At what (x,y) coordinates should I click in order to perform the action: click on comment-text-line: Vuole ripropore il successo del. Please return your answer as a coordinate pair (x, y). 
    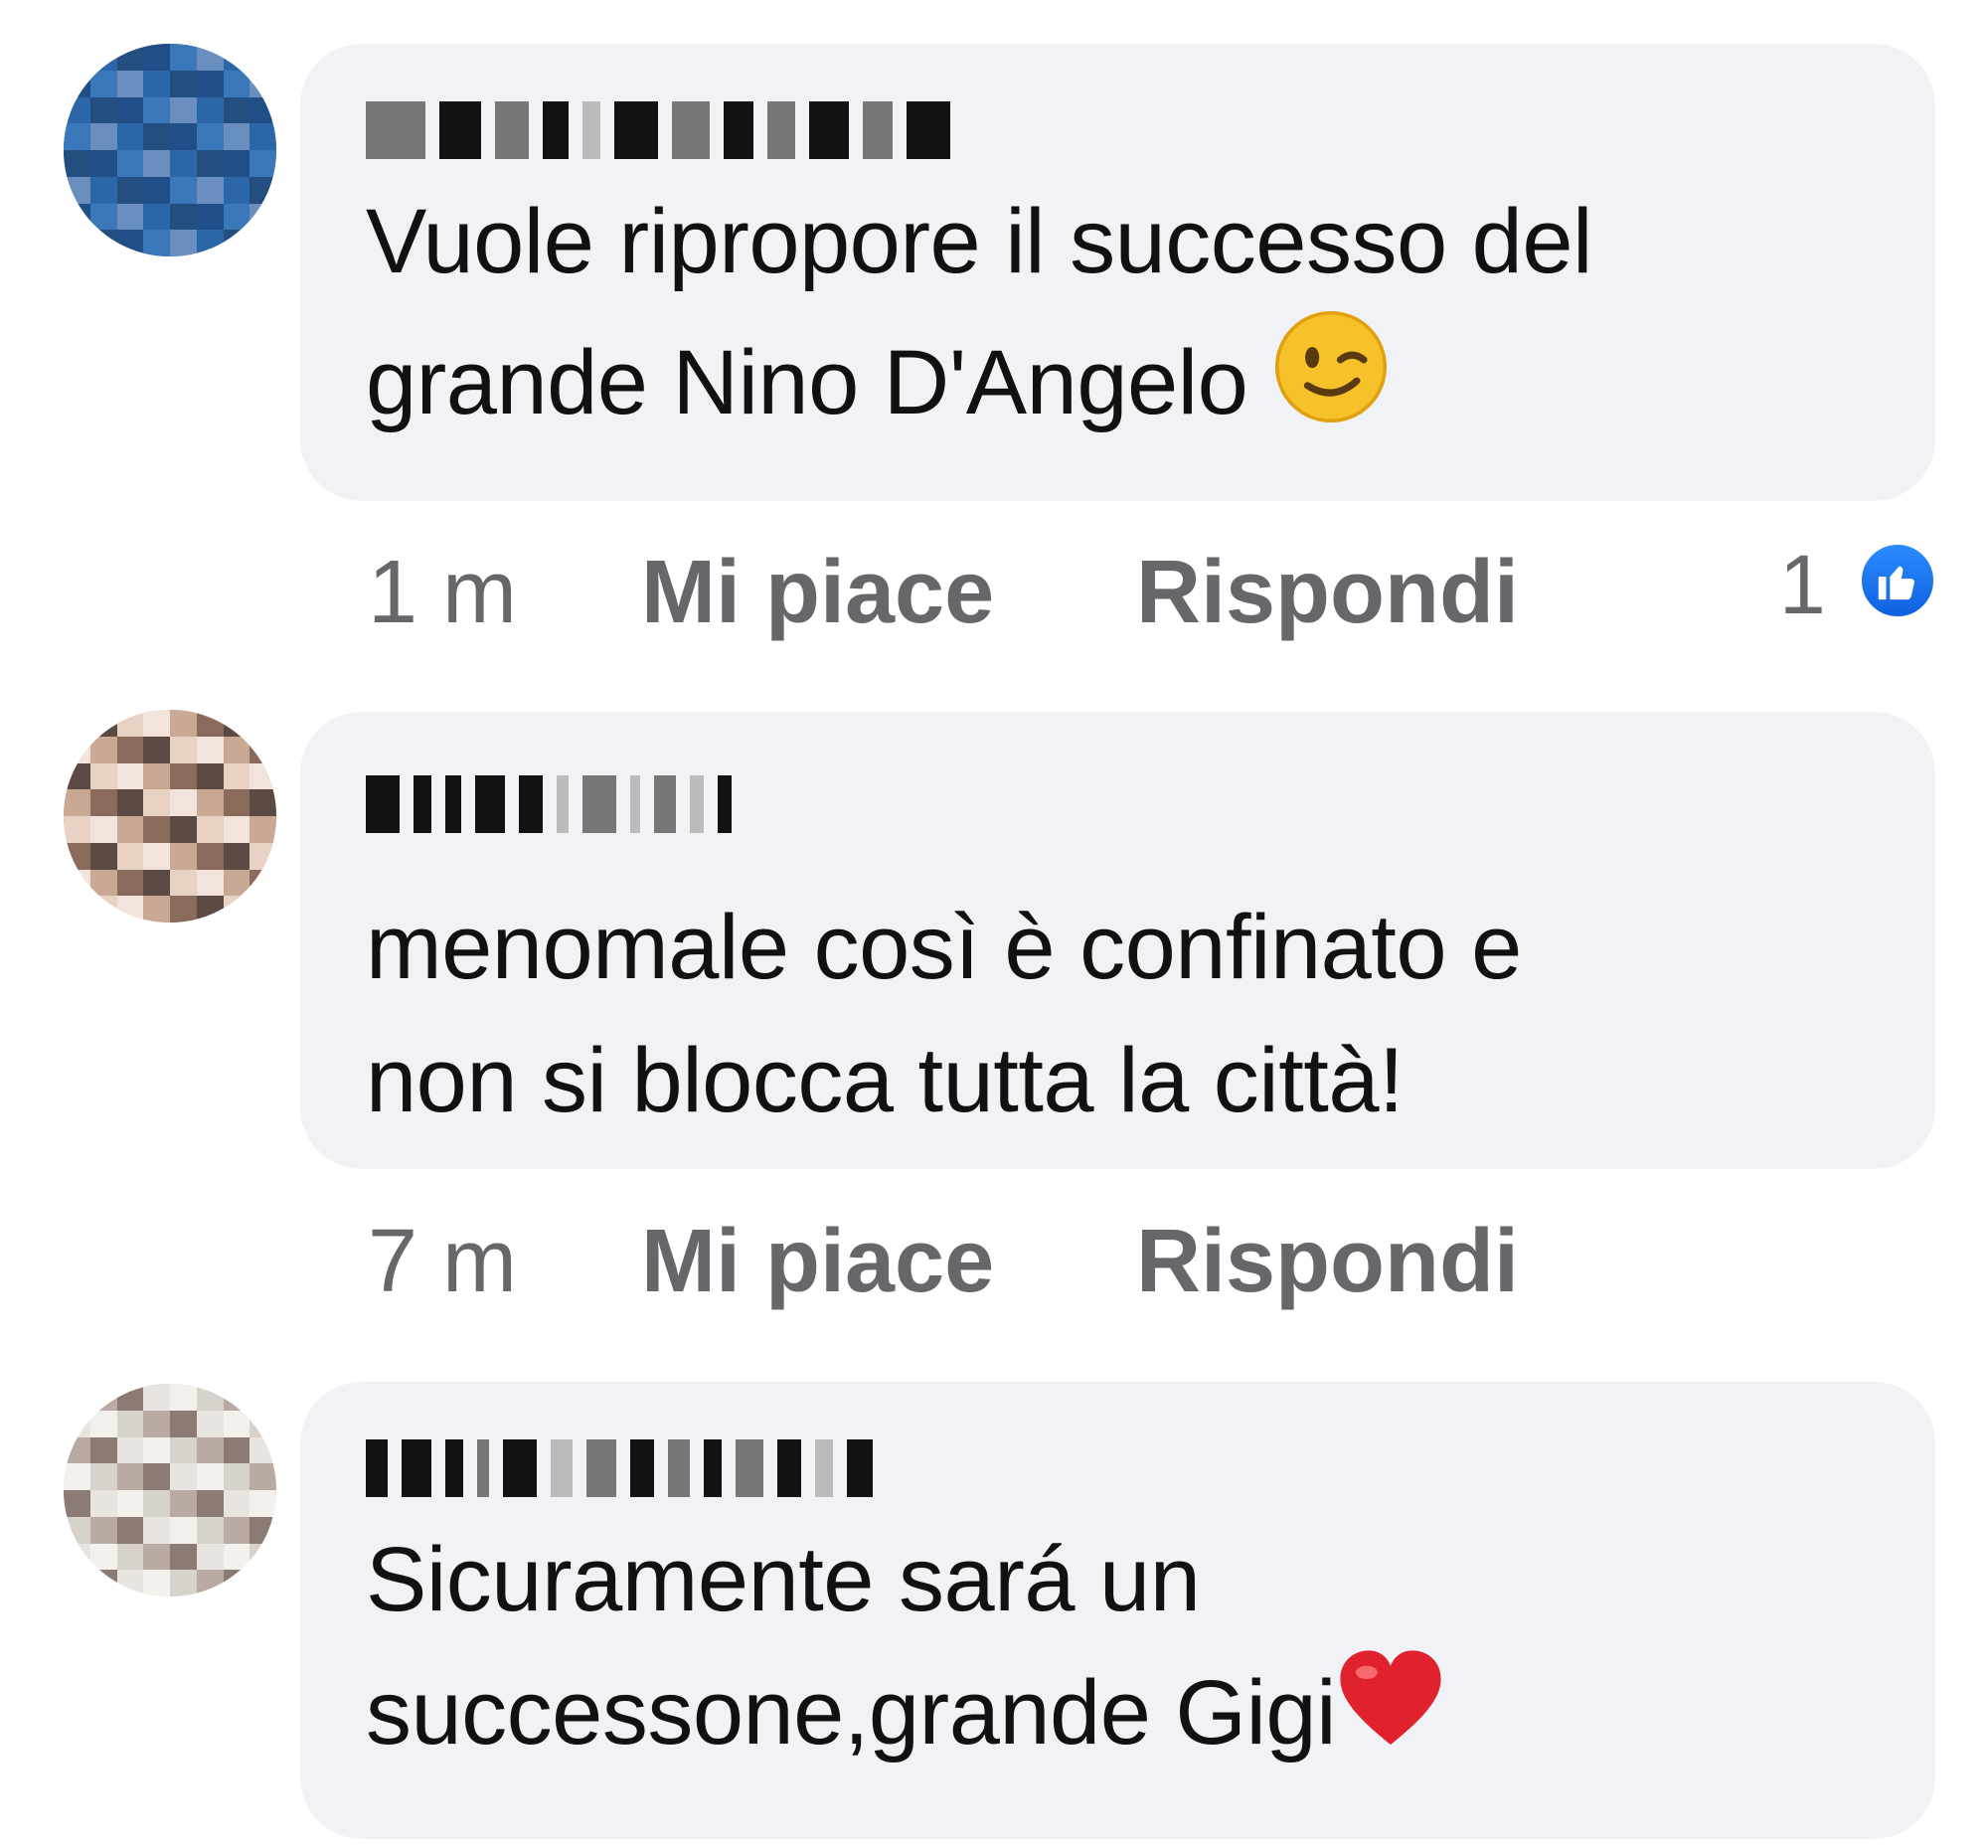
    Looking at the image, I should click on (979, 241).